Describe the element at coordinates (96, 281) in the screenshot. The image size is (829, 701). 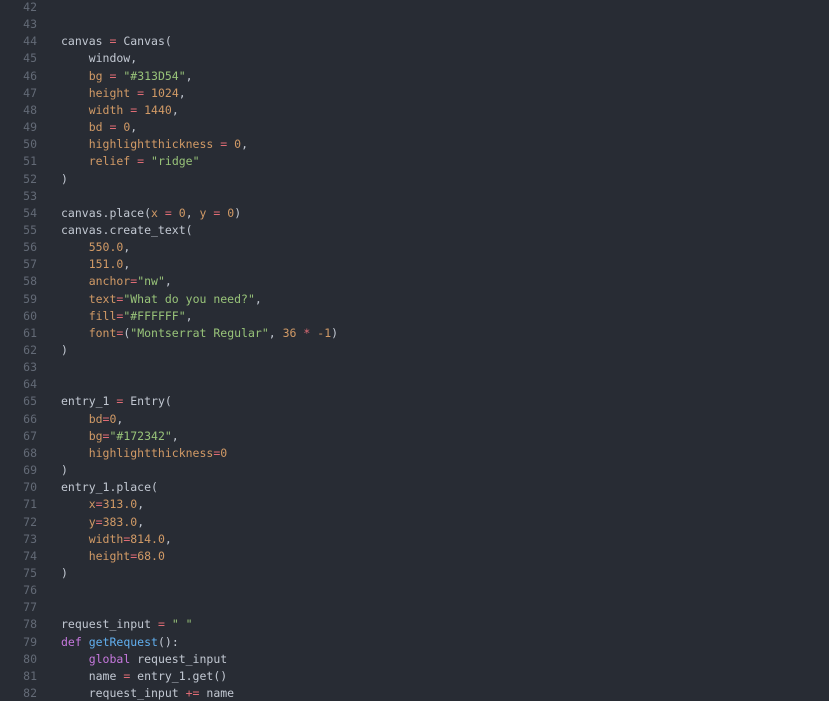
I see `code-token: anchor` at that location.